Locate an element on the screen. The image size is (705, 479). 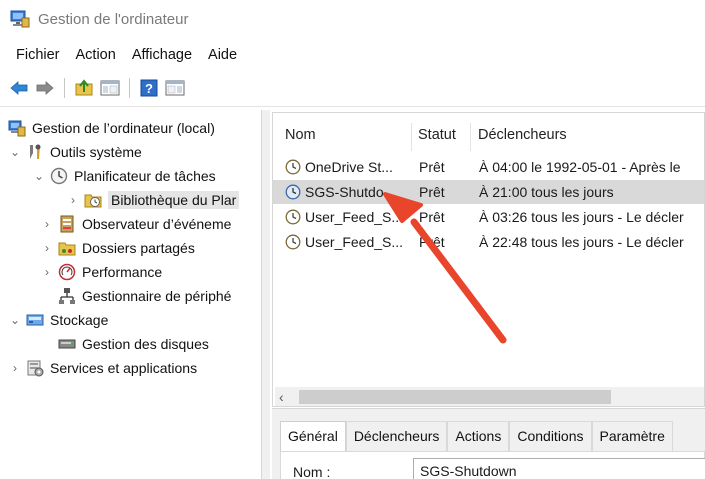
tree-label: Stockage is located at coordinates (79, 320).